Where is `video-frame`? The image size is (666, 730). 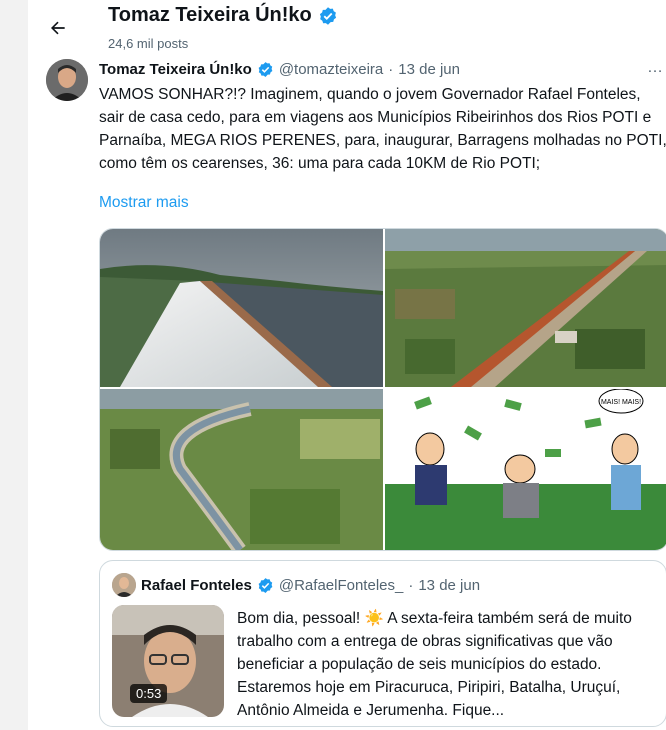
video-frame is located at coordinates (168, 661).